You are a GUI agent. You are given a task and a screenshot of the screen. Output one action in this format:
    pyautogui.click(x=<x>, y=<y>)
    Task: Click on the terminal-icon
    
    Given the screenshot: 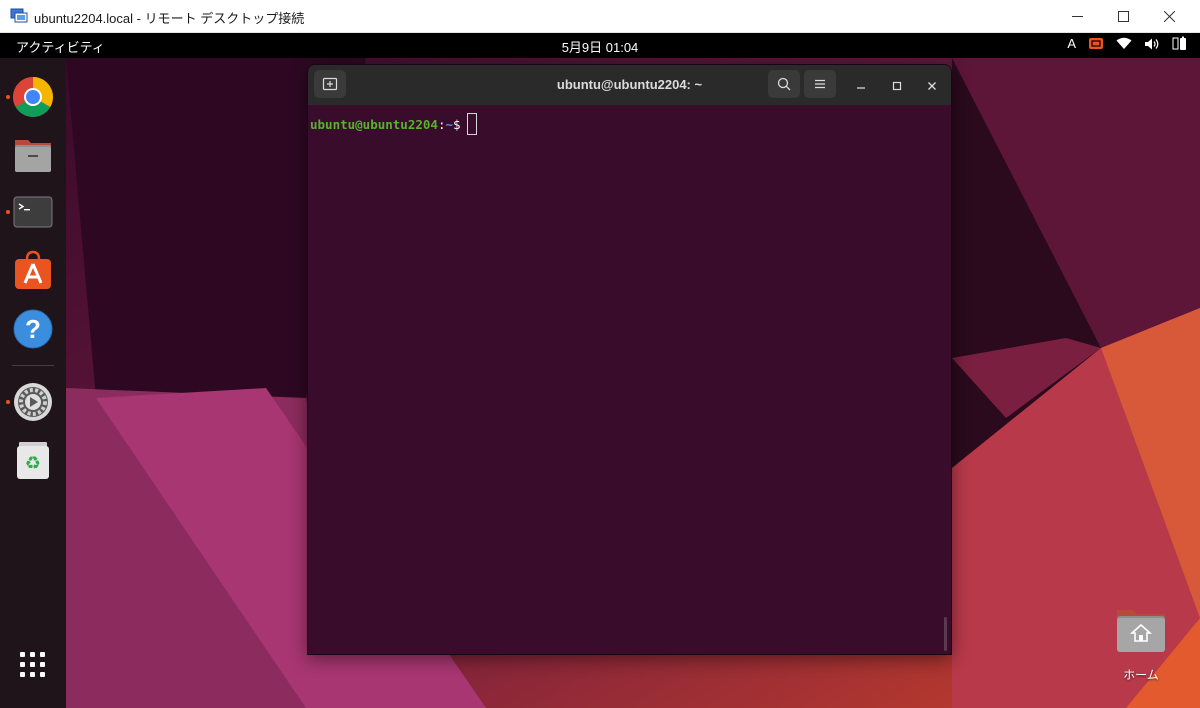 What is the action you would take?
    pyautogui.click(x=33, y=212)
    